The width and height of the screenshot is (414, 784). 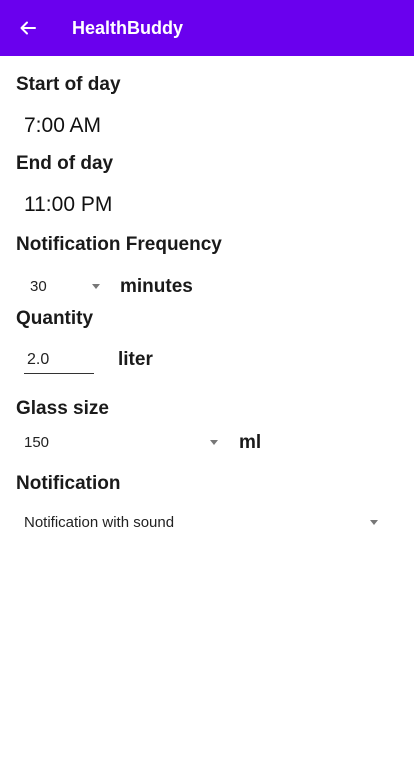 What do you see at coordinates (55, 318) in the screenshot?
I see `quantity-label: Quantity` at bounding box center [55, 318].